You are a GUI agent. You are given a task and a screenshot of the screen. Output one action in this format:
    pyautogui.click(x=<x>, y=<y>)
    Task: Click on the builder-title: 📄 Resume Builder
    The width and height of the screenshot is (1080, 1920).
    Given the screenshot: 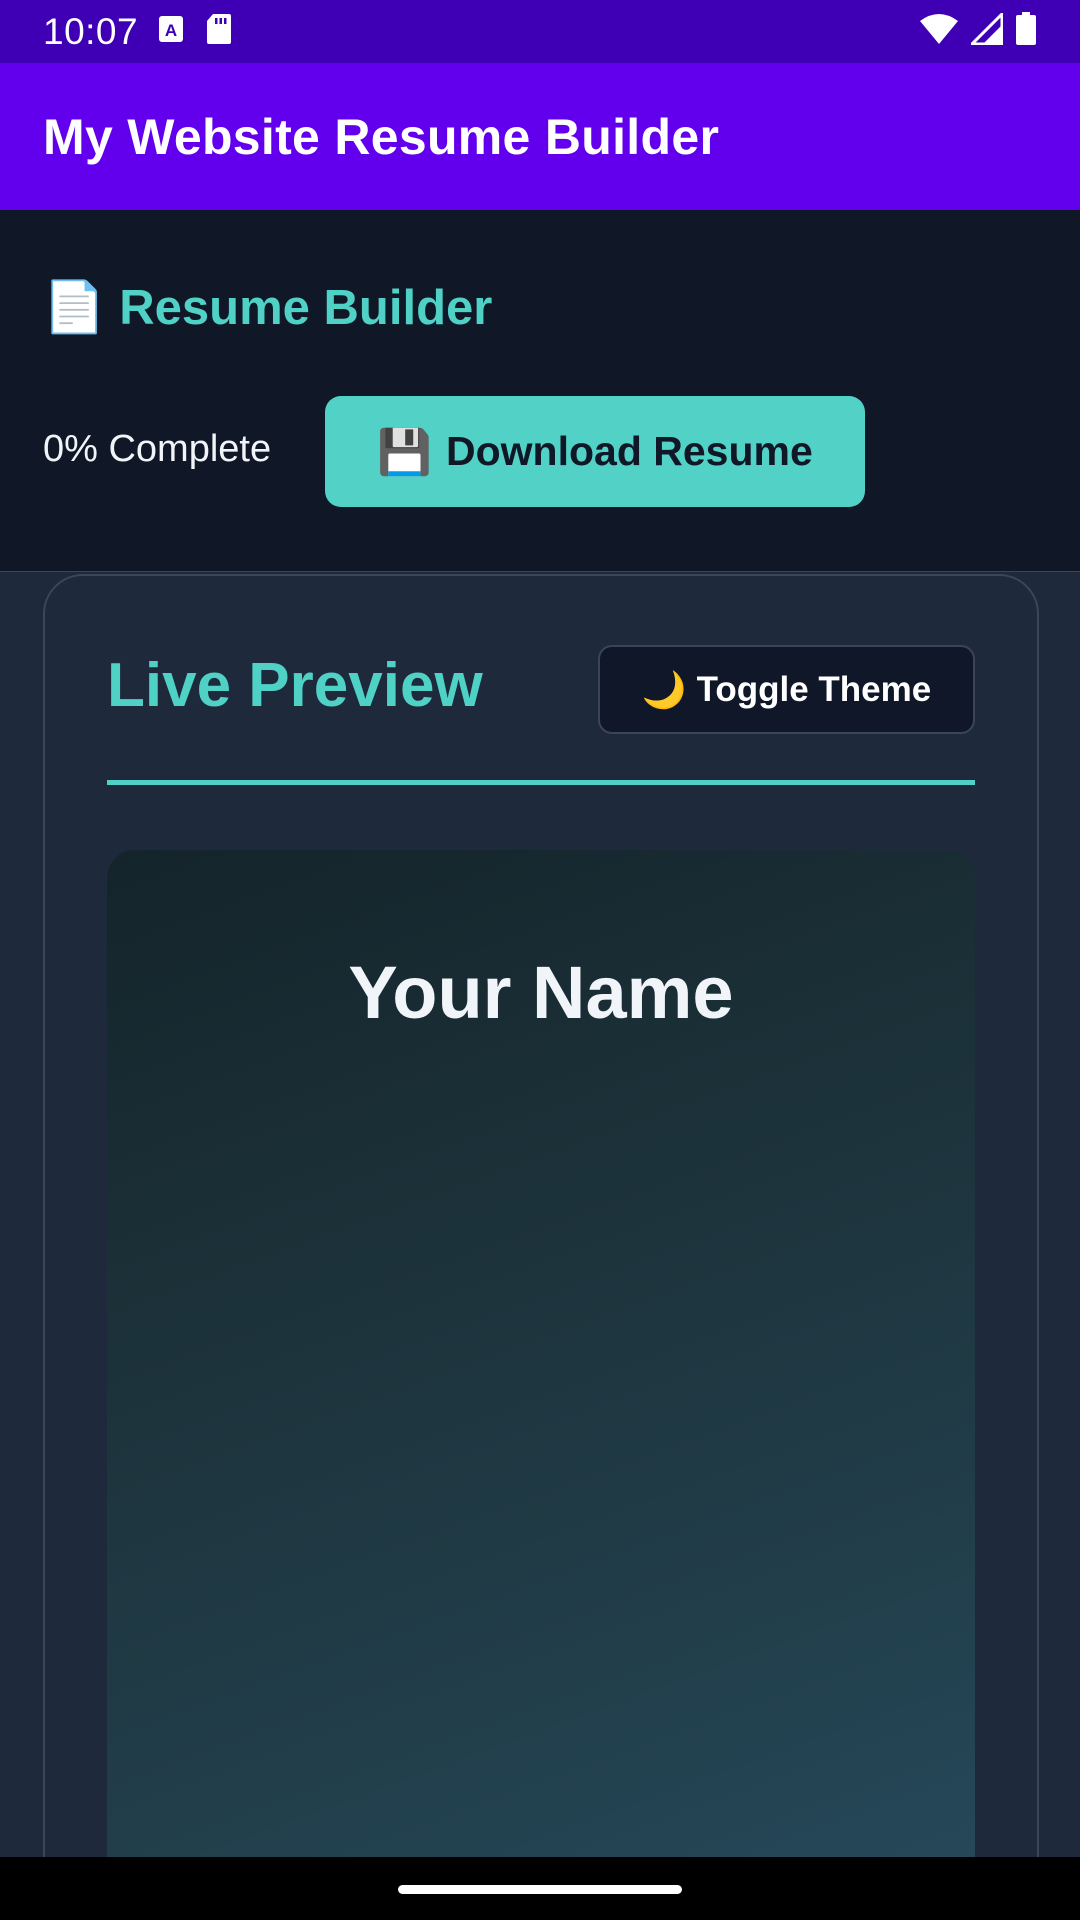 What is the action you would take?
    pyautogui.click(x=267, y=307)
    